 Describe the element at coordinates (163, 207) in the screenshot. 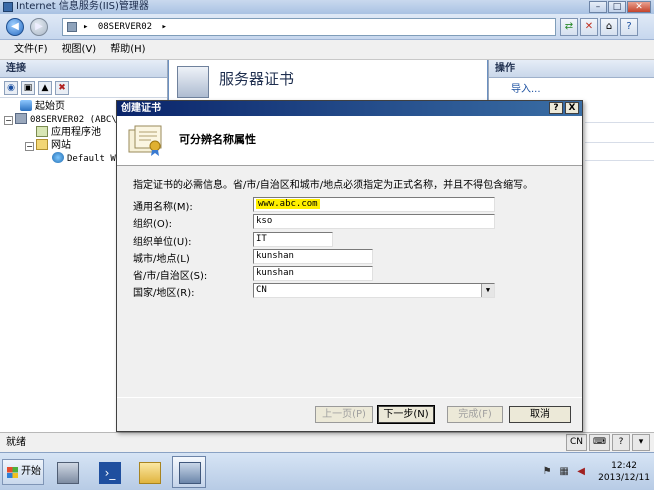

I see `common-name-label: 通用名称(M):` at that location.